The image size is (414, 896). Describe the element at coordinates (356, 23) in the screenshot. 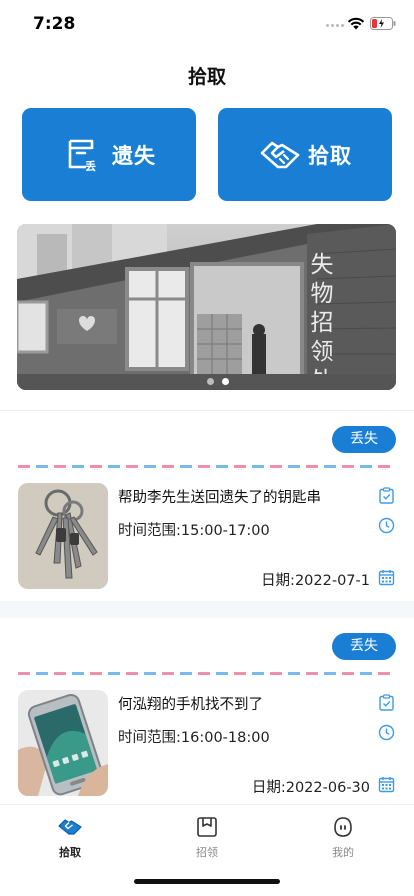

I see `wifi-icon` at that location.